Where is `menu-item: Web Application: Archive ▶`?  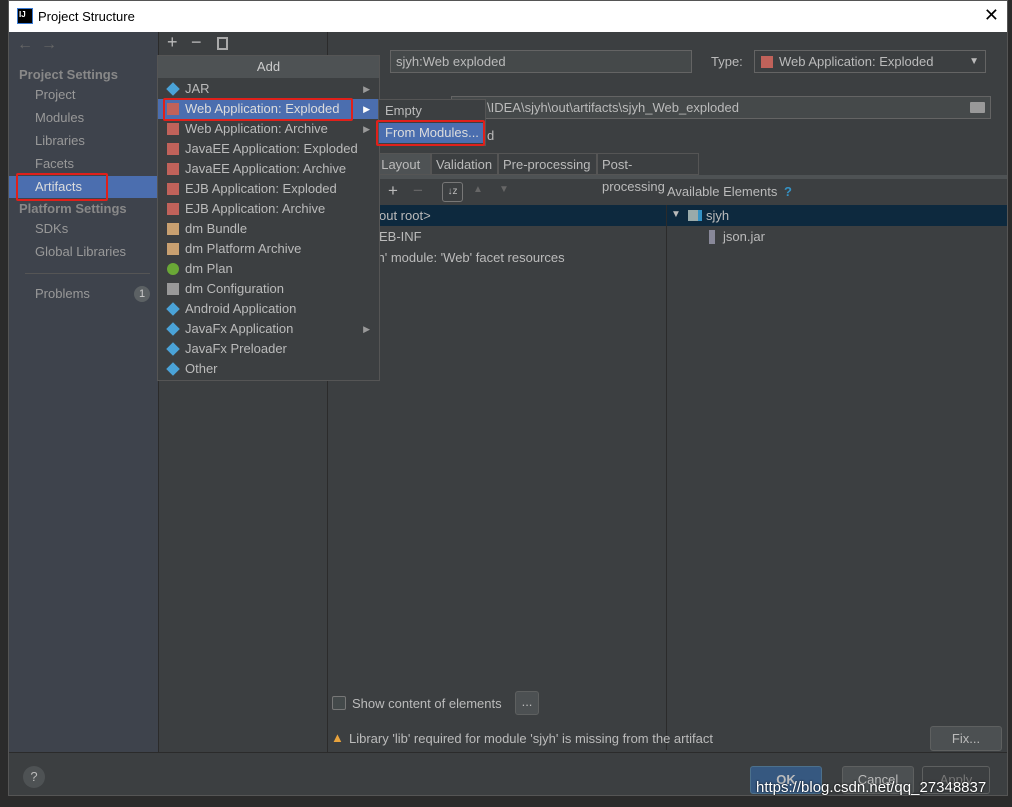
menu-item: Web Application: Archive ▶ is located at coordinates (268, 129).